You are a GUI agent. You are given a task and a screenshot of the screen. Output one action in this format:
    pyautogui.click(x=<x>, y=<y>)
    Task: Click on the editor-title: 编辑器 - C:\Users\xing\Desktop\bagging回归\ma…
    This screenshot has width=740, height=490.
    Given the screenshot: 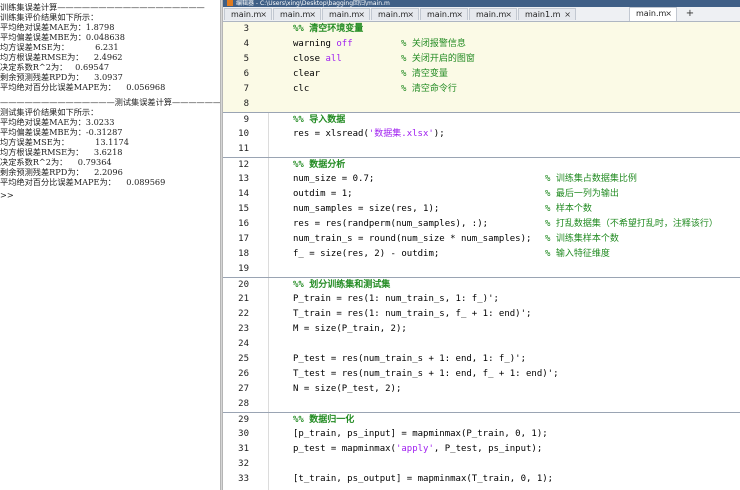 What is the action you would take?
    pyautogui.click(x=313, y=3)
    